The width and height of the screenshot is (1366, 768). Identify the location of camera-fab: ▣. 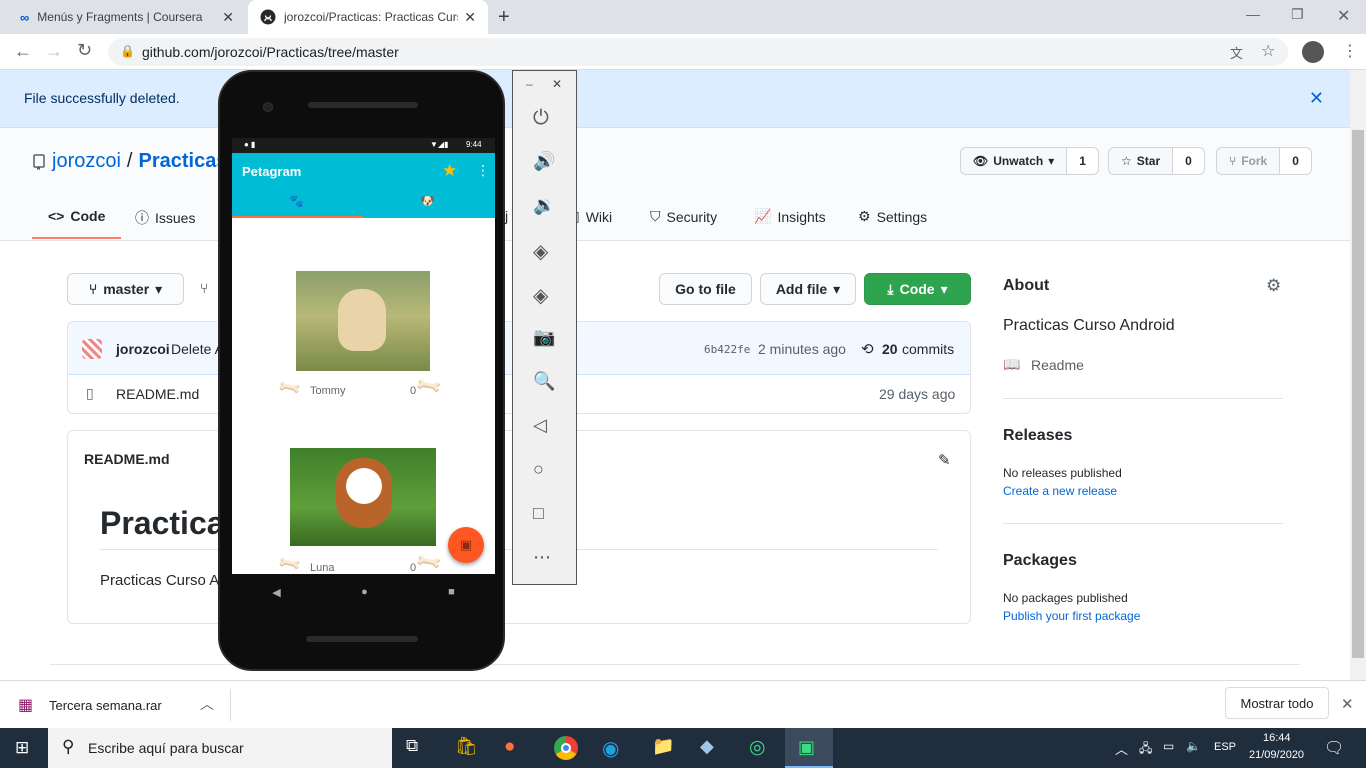
(466, 545).